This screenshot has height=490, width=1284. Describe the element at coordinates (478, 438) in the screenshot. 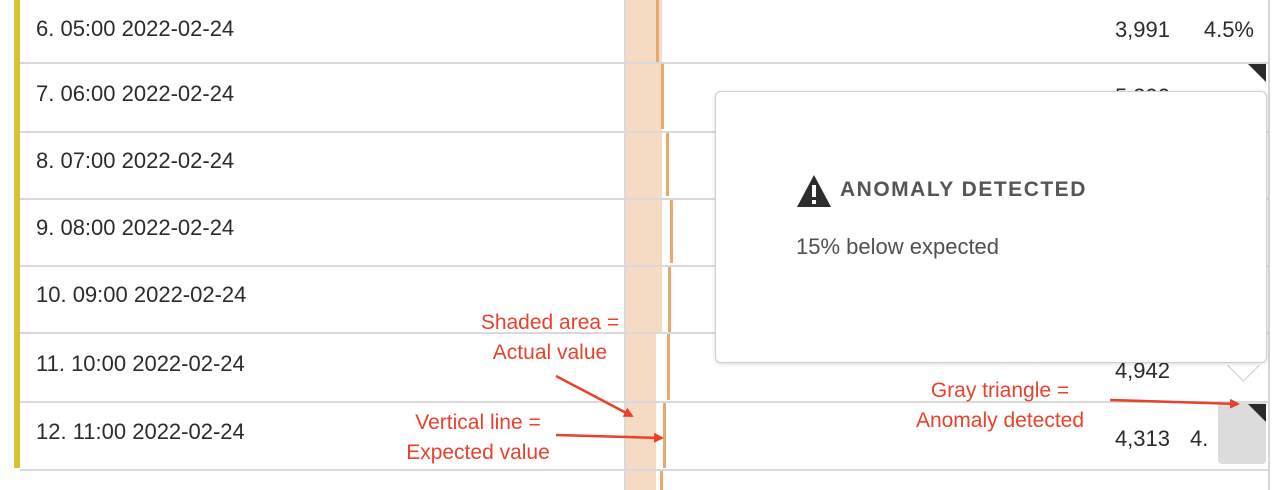

I see `annotation-vertical-line: Vertical line = Expected value` at that location.